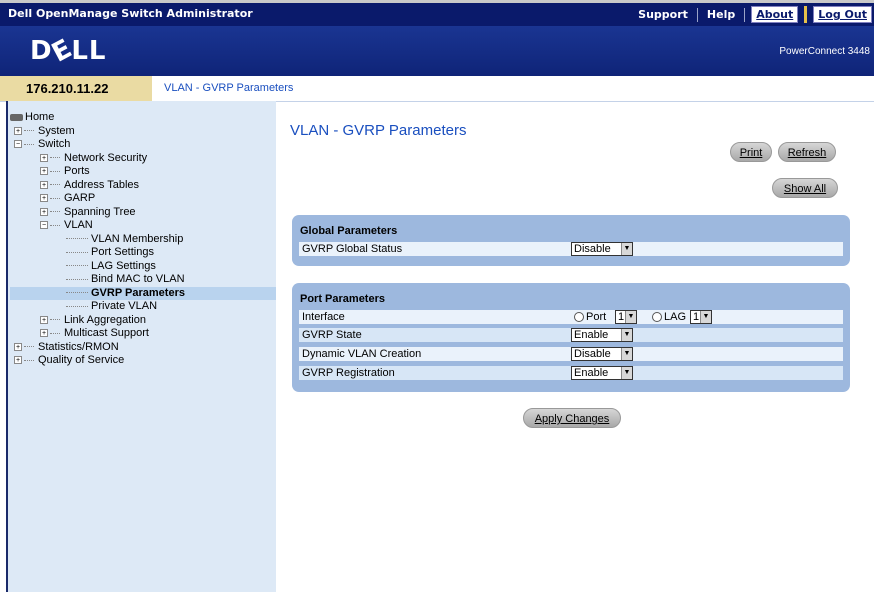 The height and width of the screenshot is (592, 874). I want to click on gvrp-registration-select: Enable ▼, so click(602, 373).